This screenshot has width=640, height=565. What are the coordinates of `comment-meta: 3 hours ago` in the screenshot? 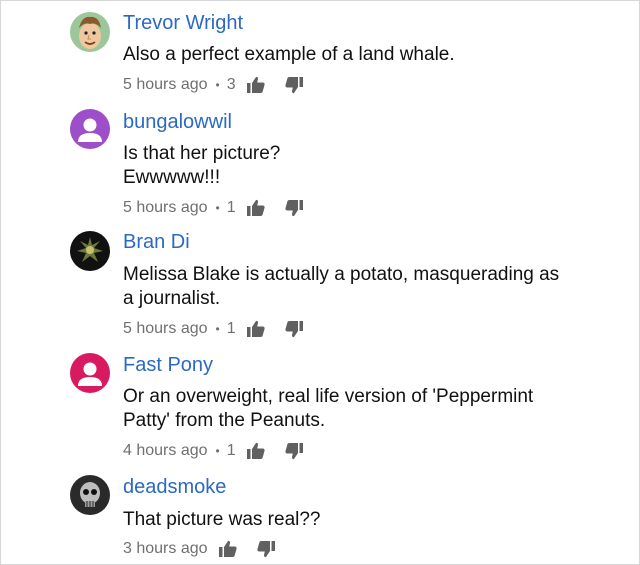 It's located at (199, 549).